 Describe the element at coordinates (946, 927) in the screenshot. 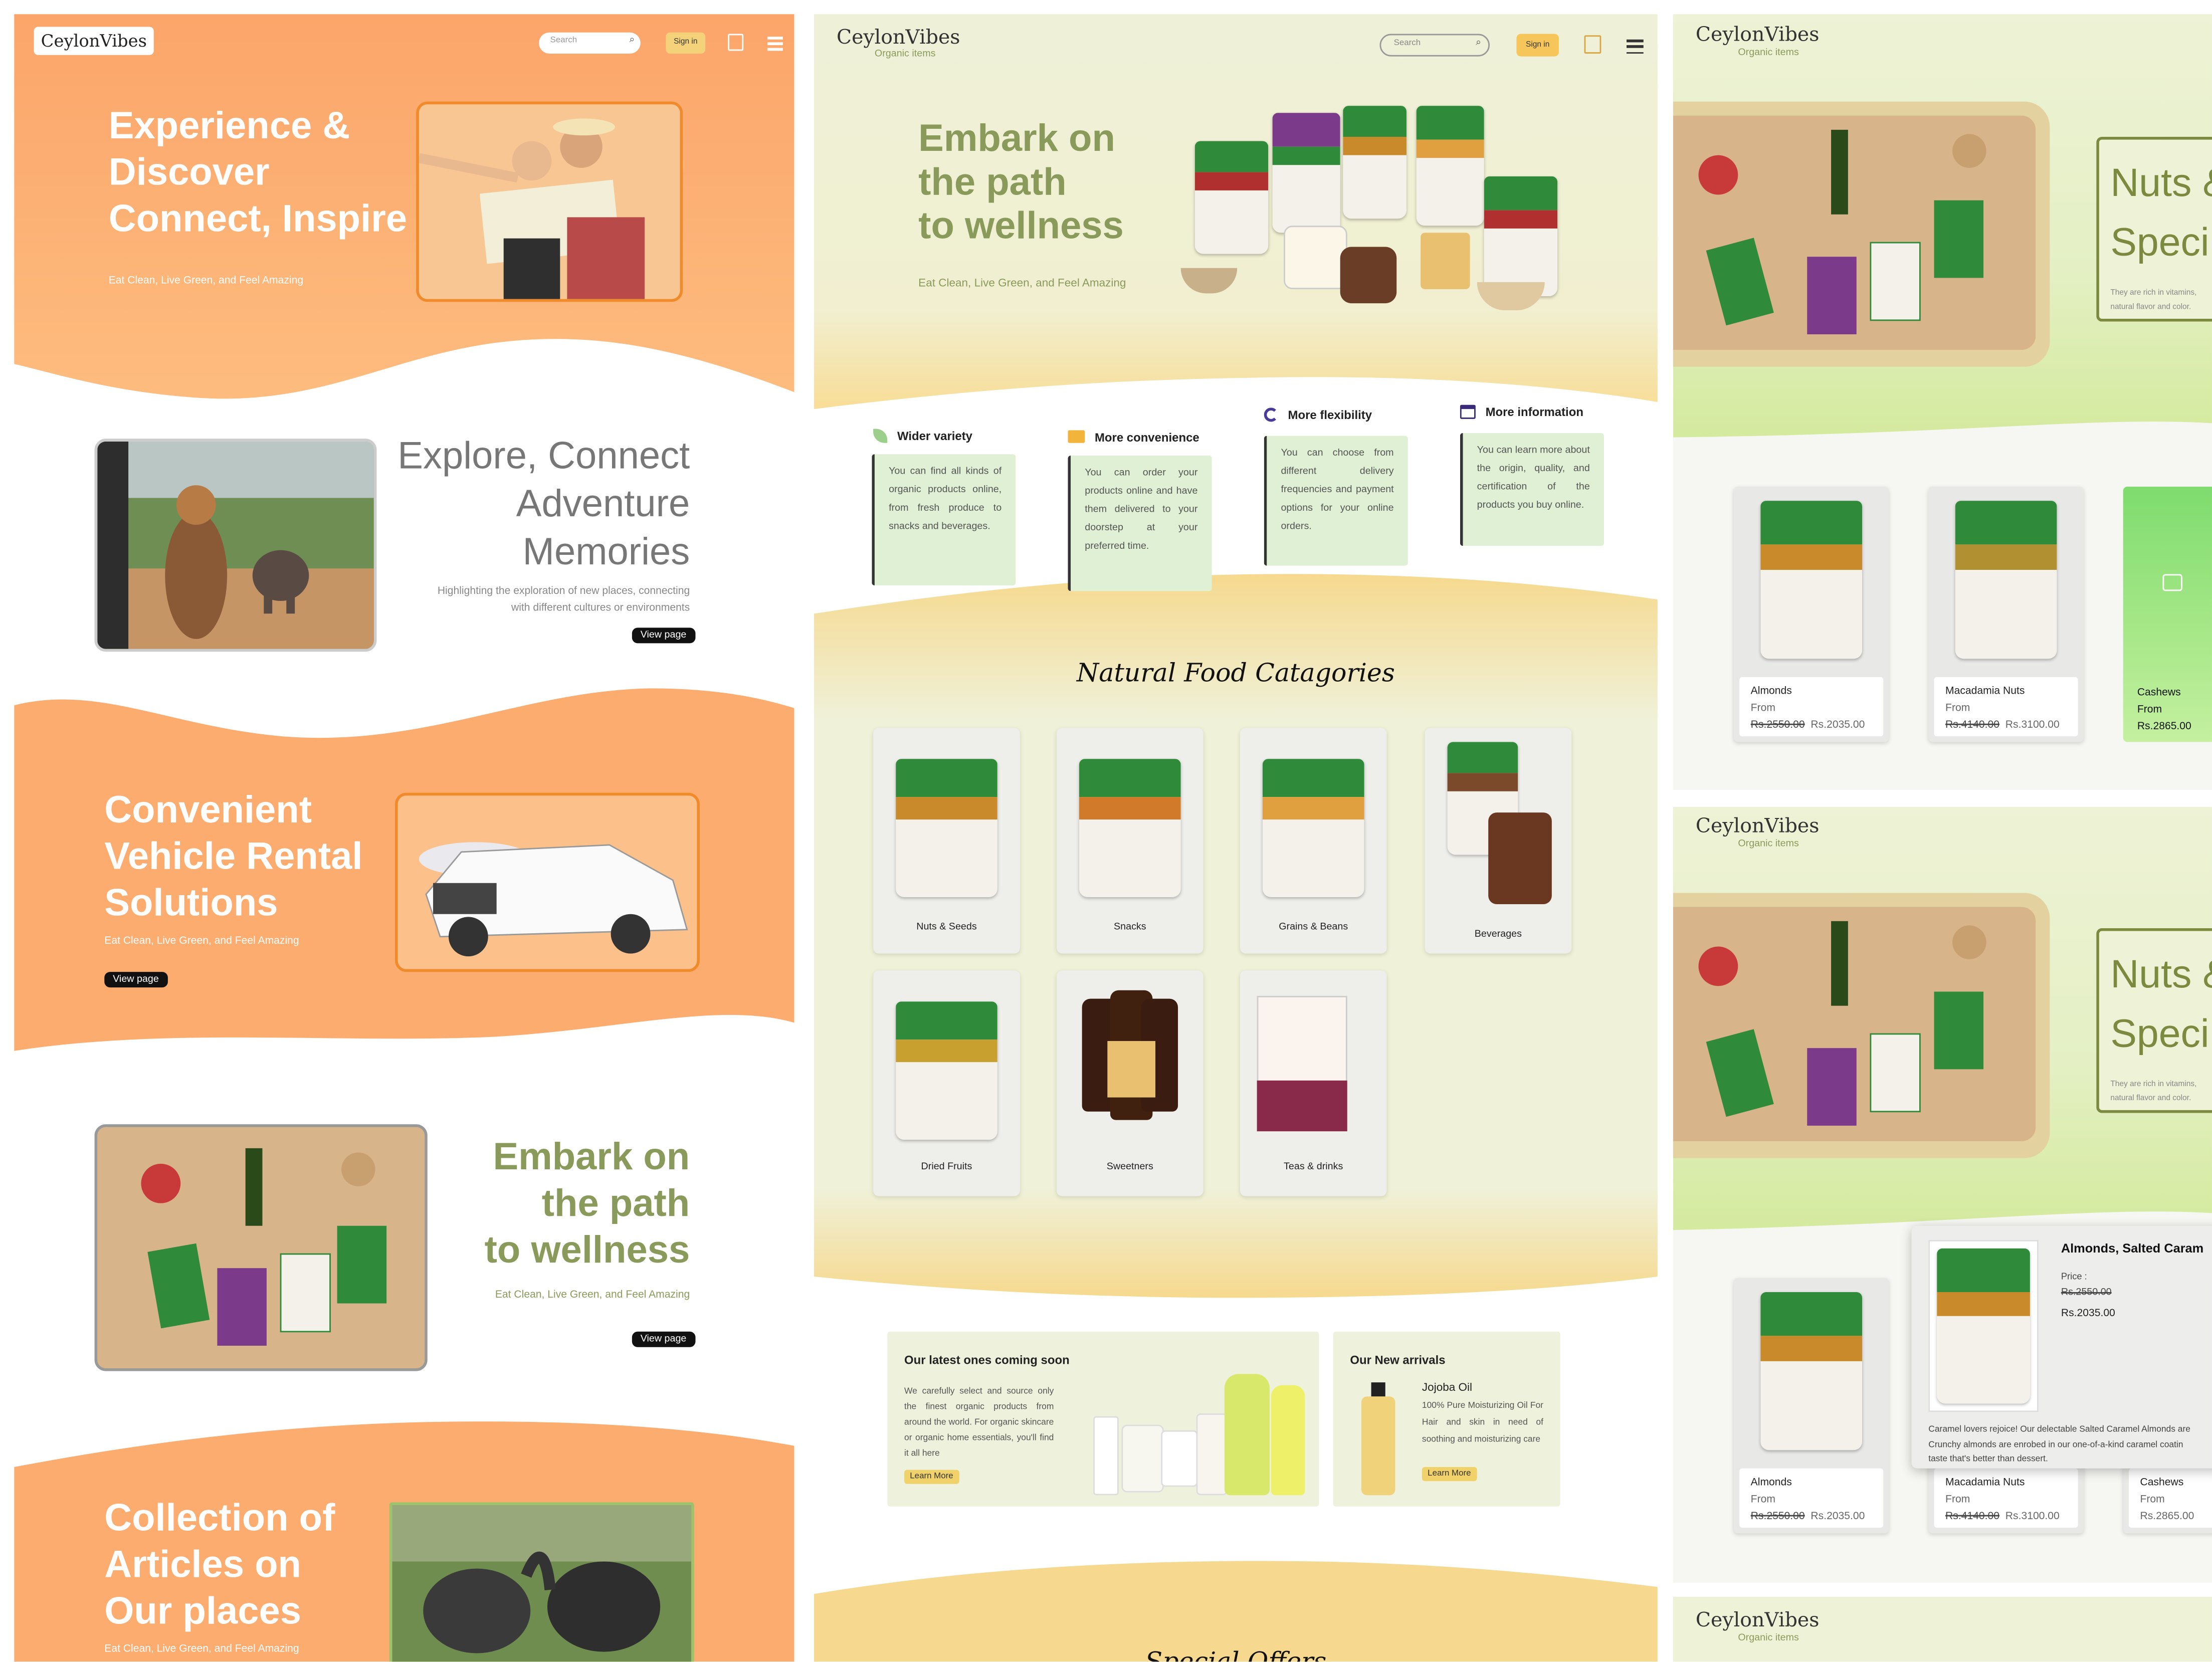

I see `category-label: Nuts & Seeds` at that location.